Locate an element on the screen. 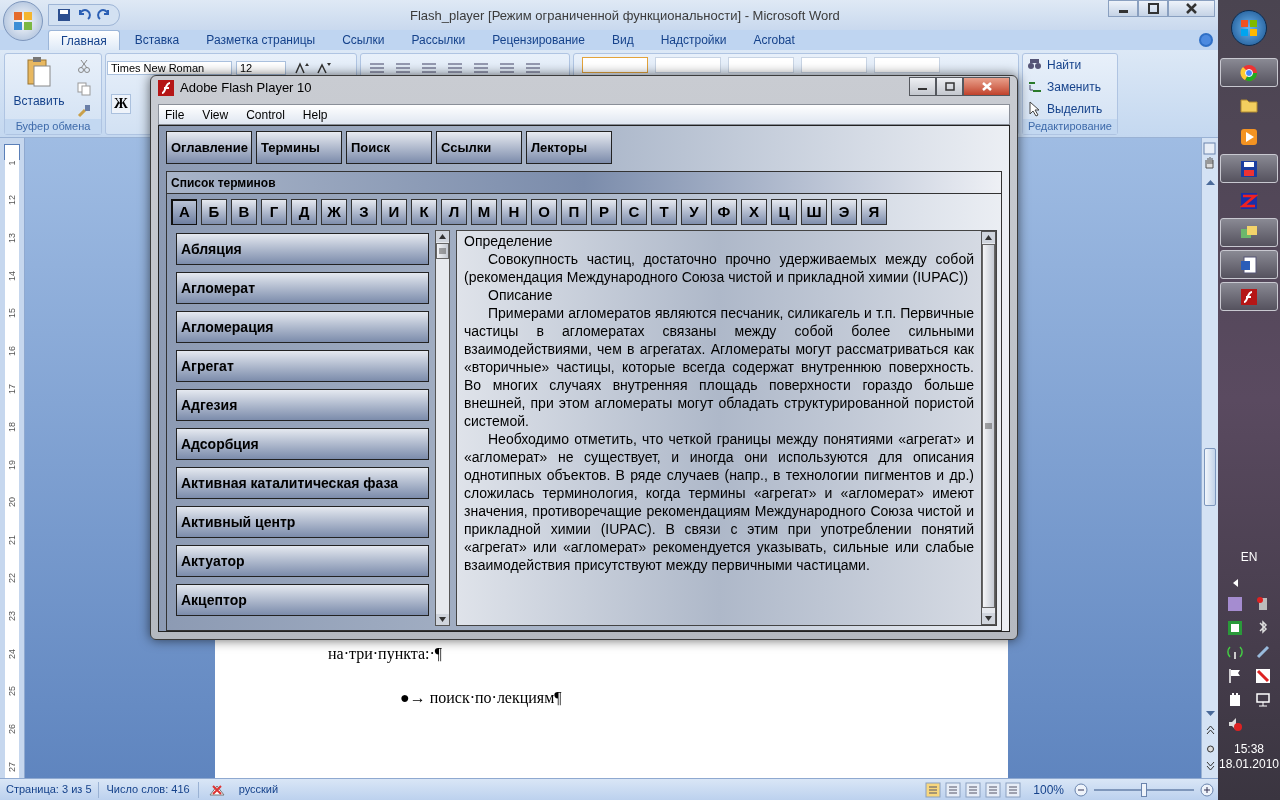 Image resolution: width=1280 pixels, height=800 pixels. tab: Термины is located at coordinates (299, 147).